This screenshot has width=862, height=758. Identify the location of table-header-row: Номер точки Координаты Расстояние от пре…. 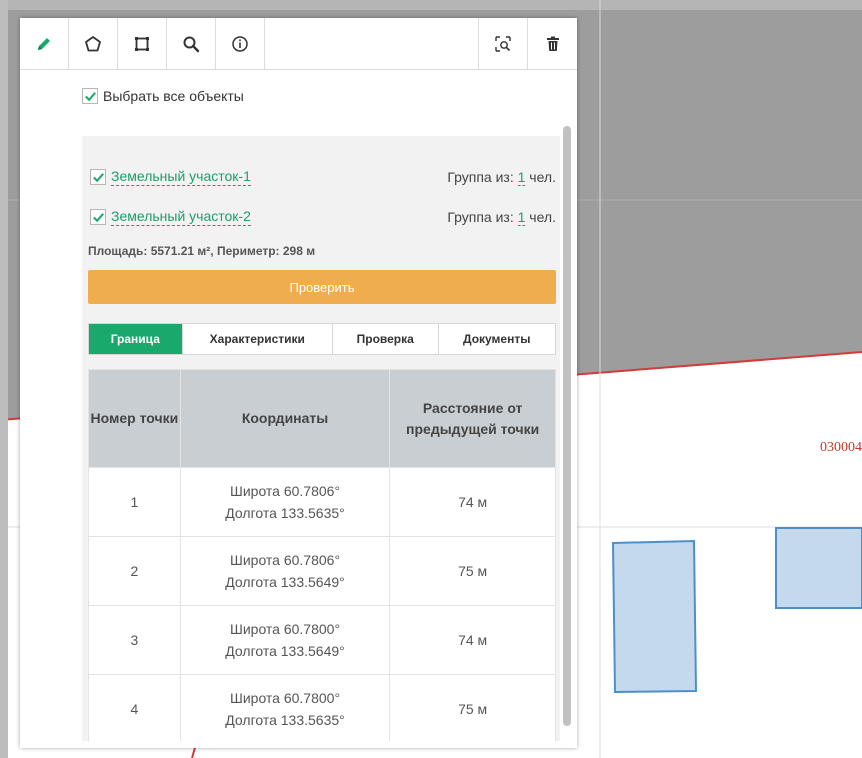
(322, 418).